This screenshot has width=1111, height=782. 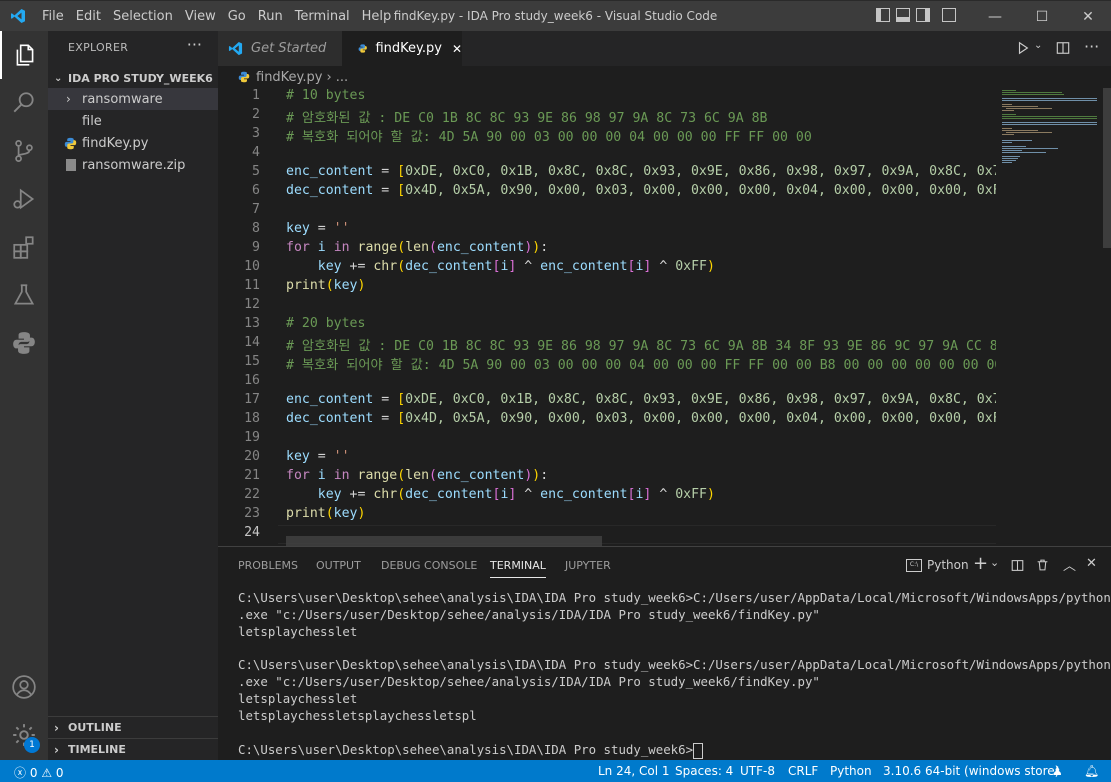 What do you see at coordinates (133, 143) in the screenshot?
I see `tree-item-findkey: findKey.py` at bounding box center [133, 143].